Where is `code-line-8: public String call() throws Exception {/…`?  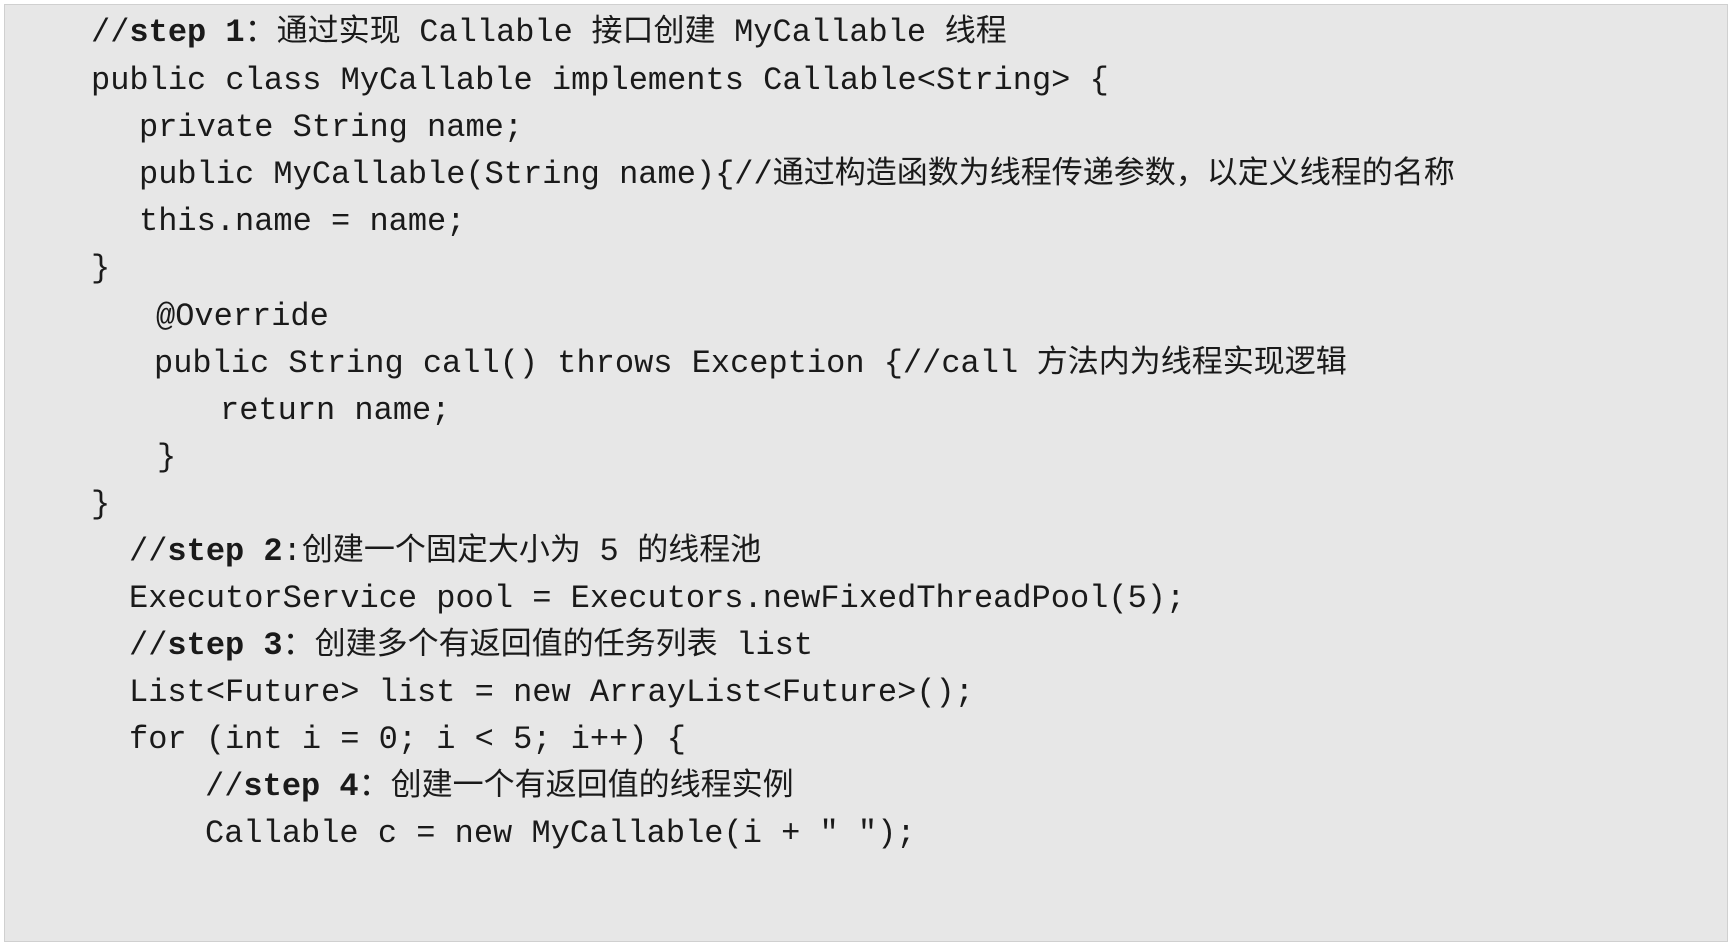 code-line-8: public String call() throws Exception {/… is located at coordinates (750, 364).